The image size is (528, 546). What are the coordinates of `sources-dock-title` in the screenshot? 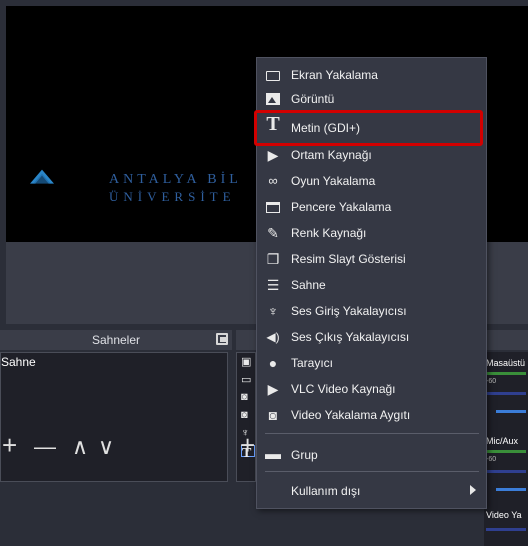 It's located at (246, 340).